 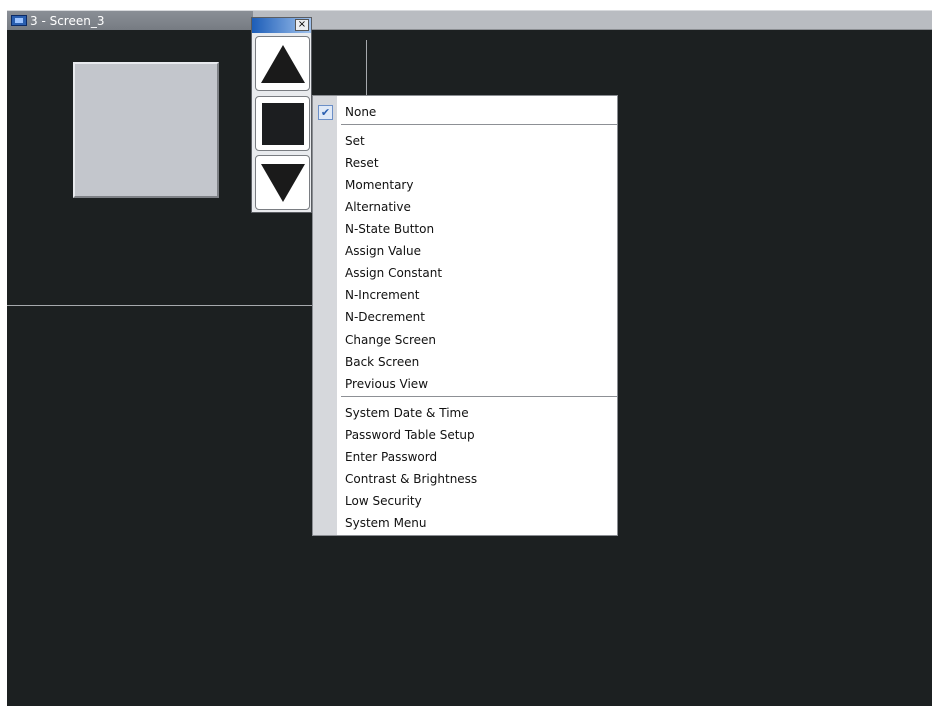 What do you see at coordinates (390, 340) in the screenshot?
I see `menu-item-change-screen: Change Screen` at bounding box center [390, 340].